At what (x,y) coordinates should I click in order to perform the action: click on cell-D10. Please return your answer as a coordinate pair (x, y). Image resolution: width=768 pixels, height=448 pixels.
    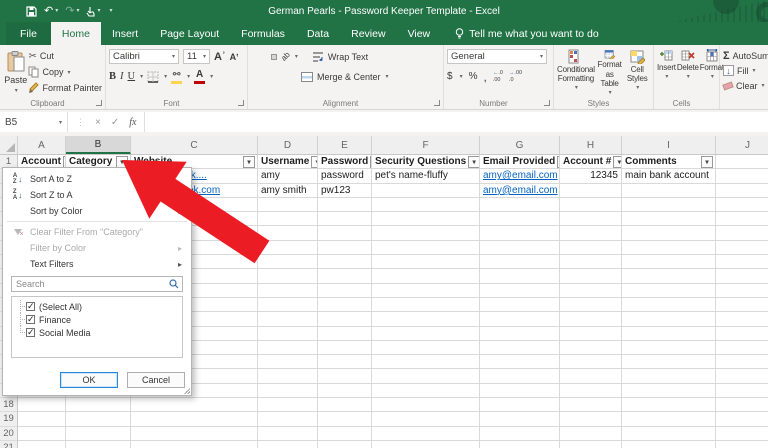
    Looking at the image, I should click on (288, 290).